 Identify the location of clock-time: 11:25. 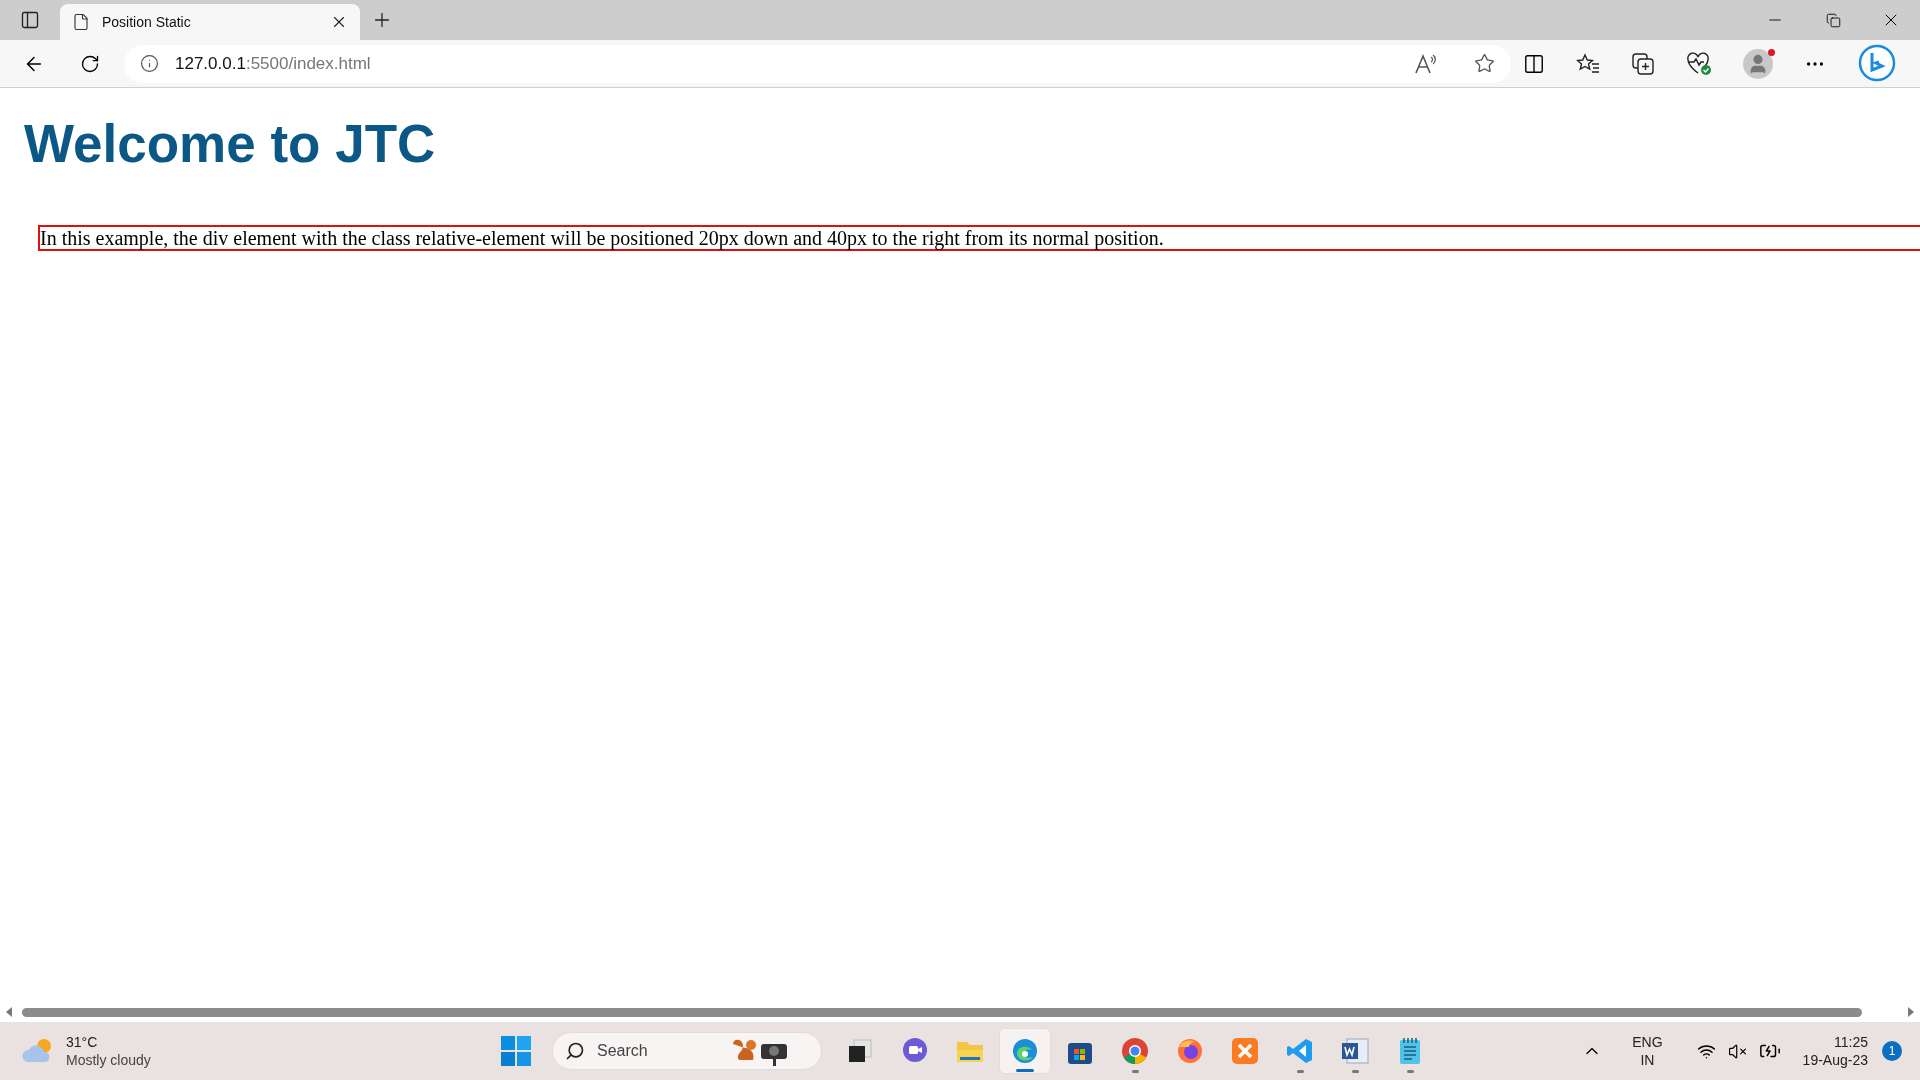
(1851, 1042).